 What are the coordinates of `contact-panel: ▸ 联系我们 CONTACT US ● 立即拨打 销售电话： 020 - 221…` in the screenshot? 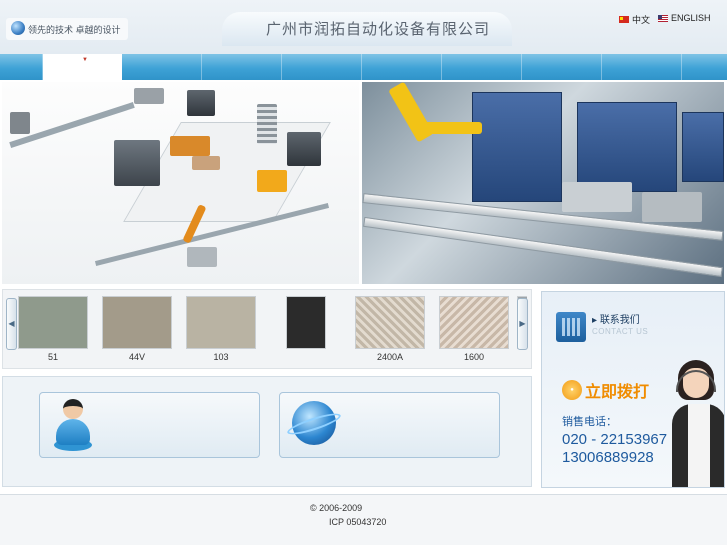 It's located at (633, 389).